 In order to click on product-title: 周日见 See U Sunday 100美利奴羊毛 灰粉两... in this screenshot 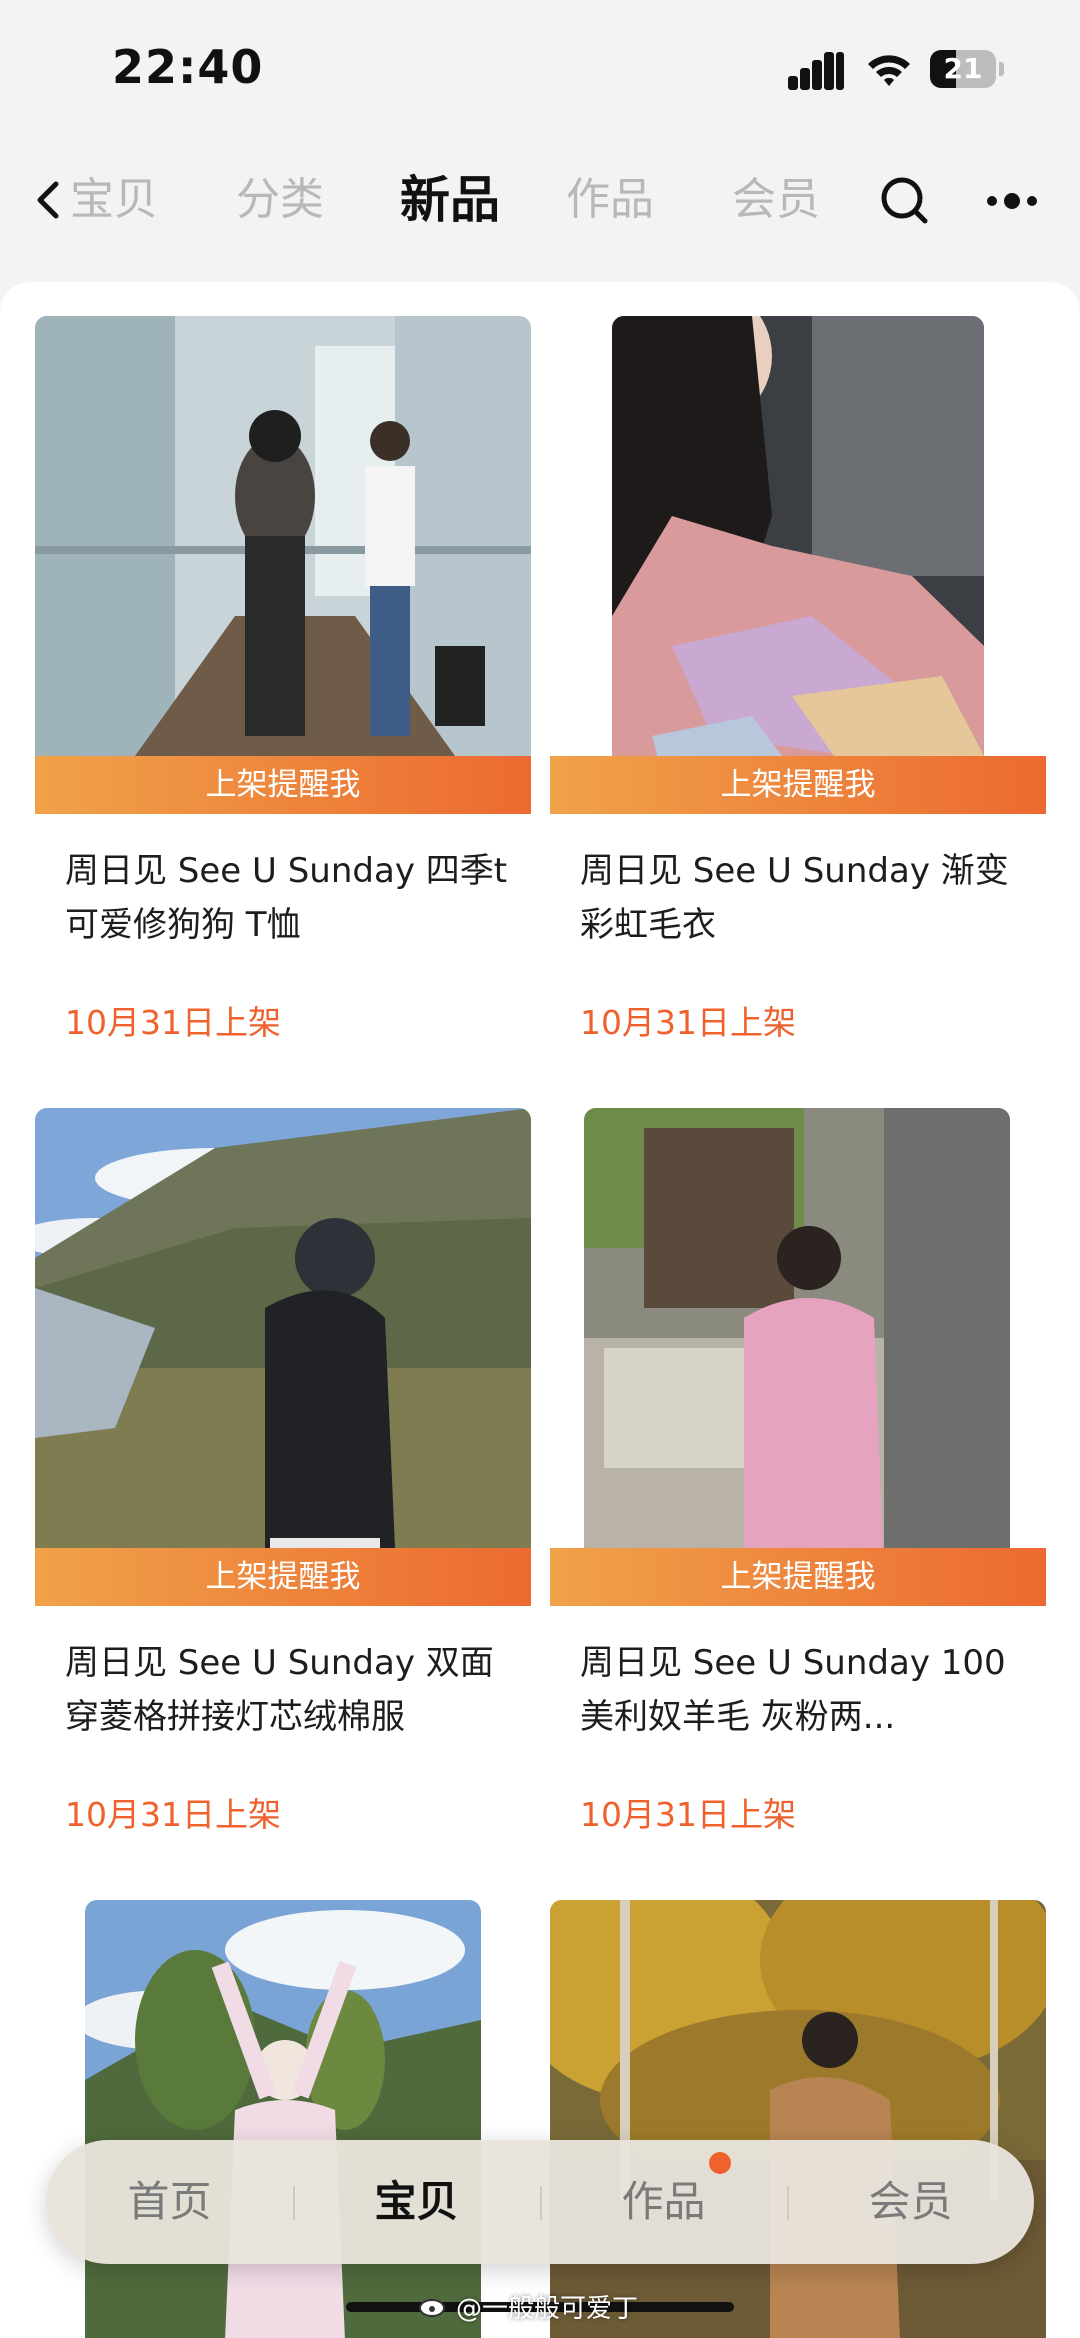, I will do `click(793, 1690)`.